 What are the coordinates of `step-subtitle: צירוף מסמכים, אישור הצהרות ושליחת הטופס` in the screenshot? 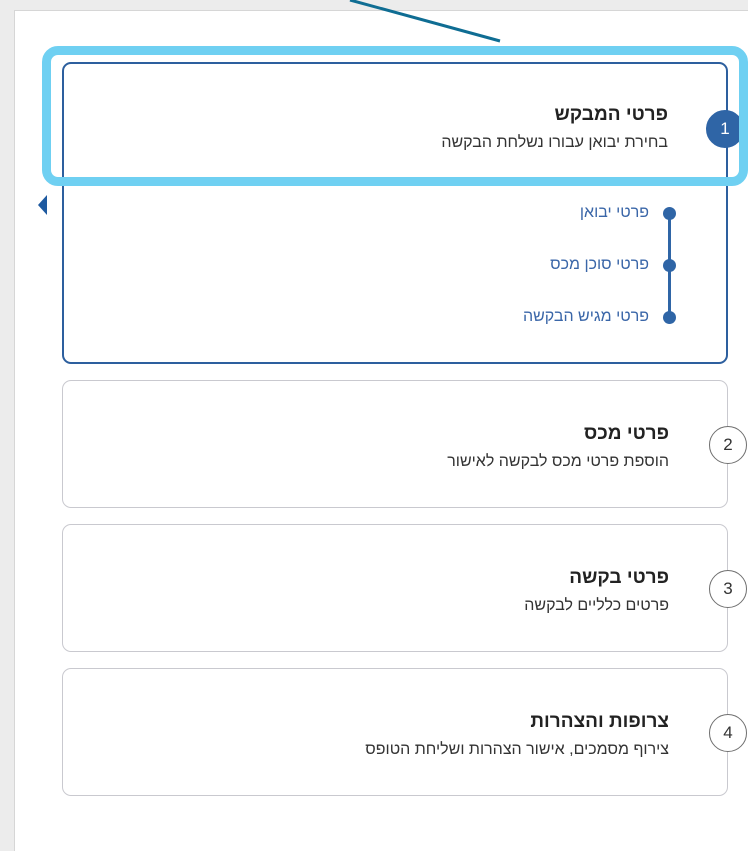 It's located at (517, 749).